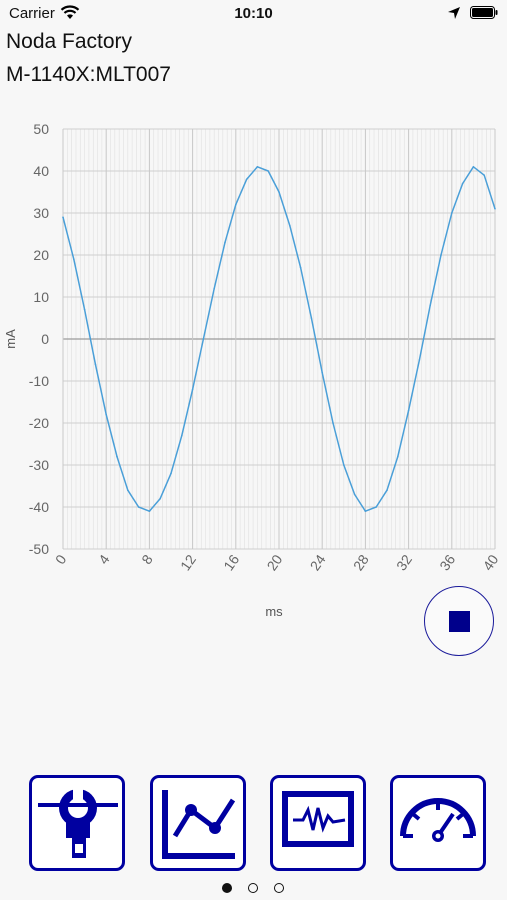  Describe the element at coordinates (39, 423) in the screenshot. I see `y-tick-label: -20` at that location.